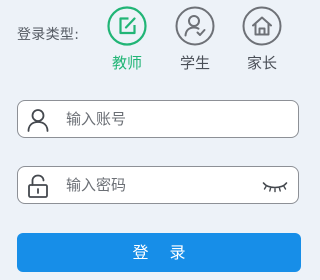 Image resolution: width=320 pixels, height=280 pixels. I want to click on login-type-label: 登录类型:, so click(48, 35).